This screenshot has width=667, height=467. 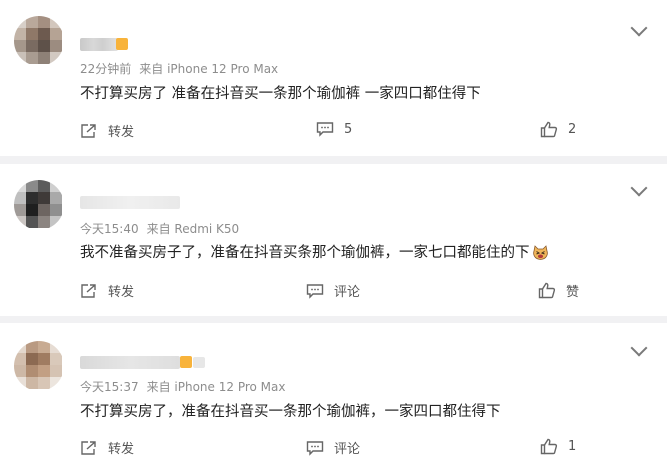 I want to click on comment-text-line: 我不准备买房子了，准备在抖音买条那个瑜伽裤，一家七口都能住的下, so click(x=314, y=251).